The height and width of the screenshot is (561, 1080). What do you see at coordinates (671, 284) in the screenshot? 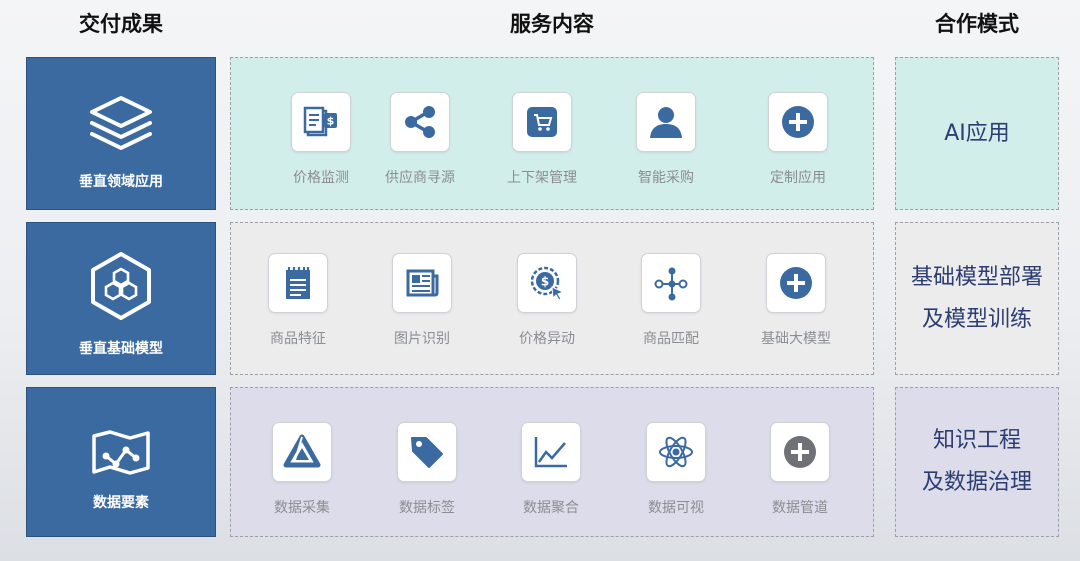
I see `node-tree-icon` at bounding box center [671, 284].